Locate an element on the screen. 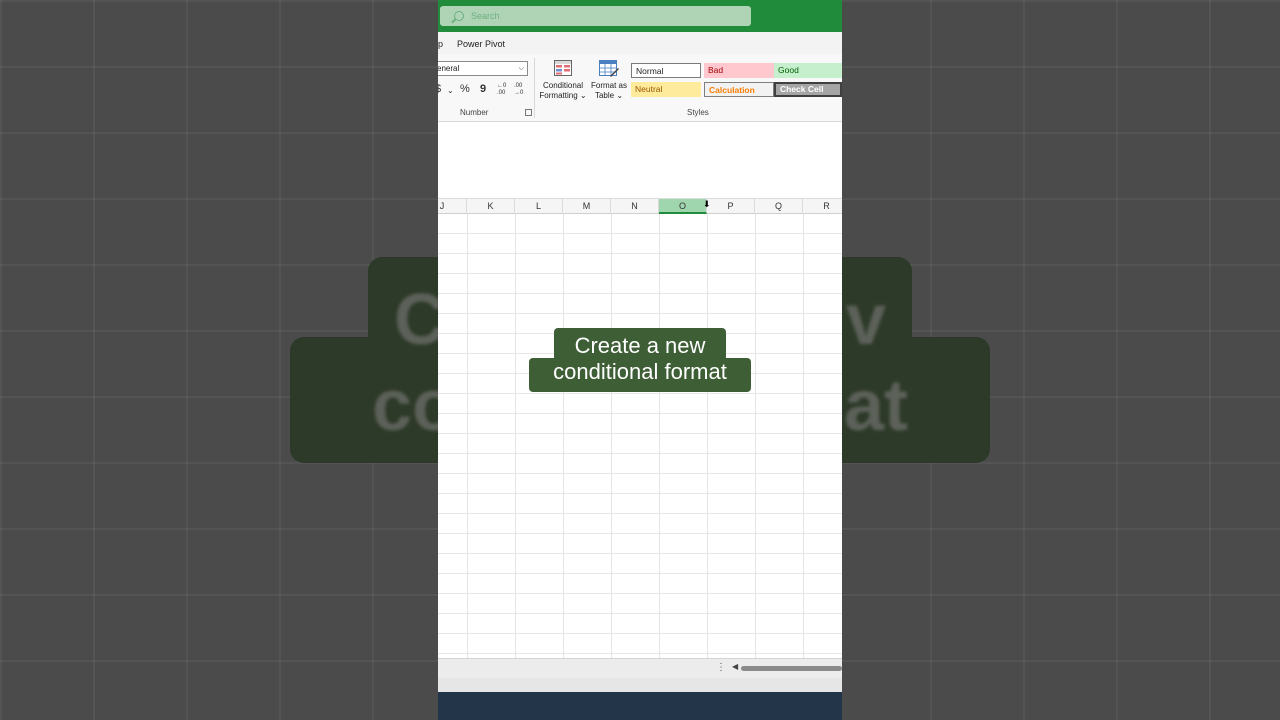 The image size is (1280, 720). column-cursor-icon: ⬇ is located at coordinates (707, 204).